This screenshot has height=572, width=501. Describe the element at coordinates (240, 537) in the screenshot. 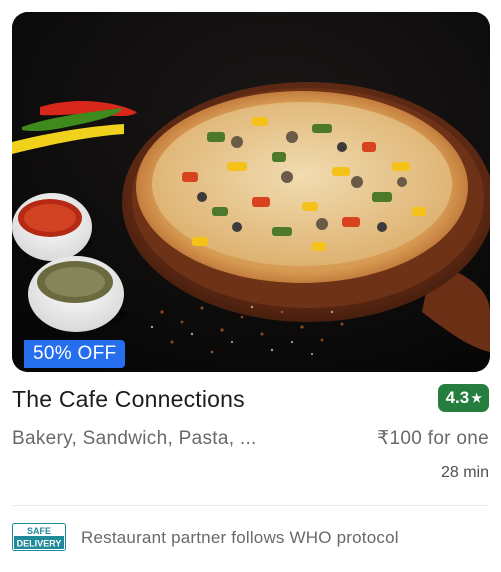

I see `safety-protocol-text: Restaurant partner follows WHO protocol` at that location.